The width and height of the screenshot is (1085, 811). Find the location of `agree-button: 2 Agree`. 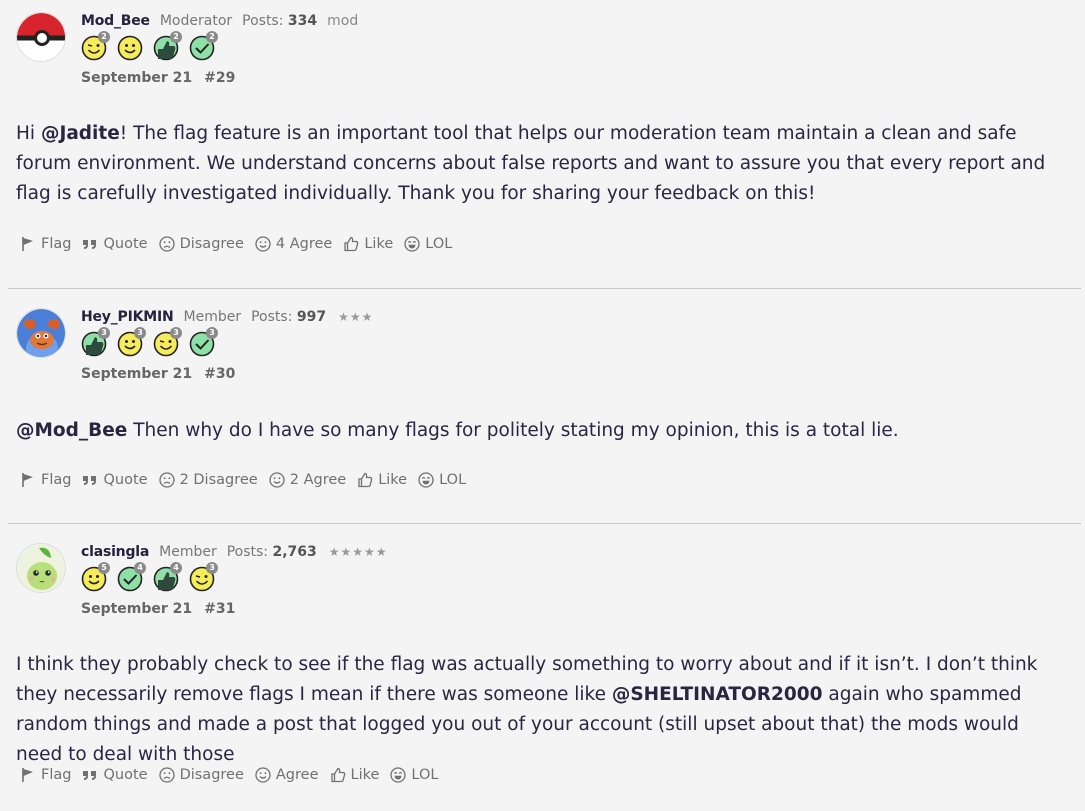

agree-button: 2 Agree is located at coordinates (307, 480).